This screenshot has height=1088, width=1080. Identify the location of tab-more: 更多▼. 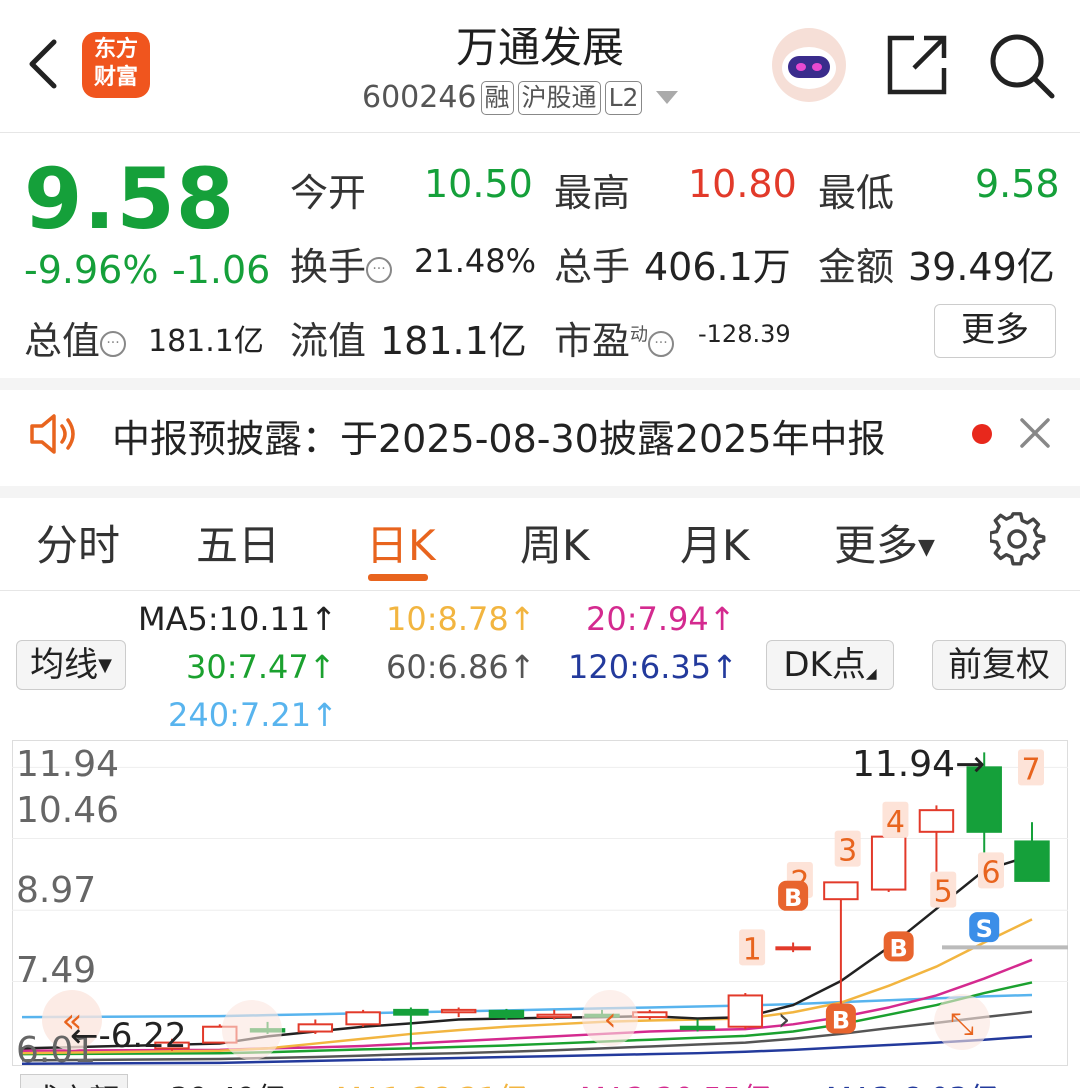
(884, 542).